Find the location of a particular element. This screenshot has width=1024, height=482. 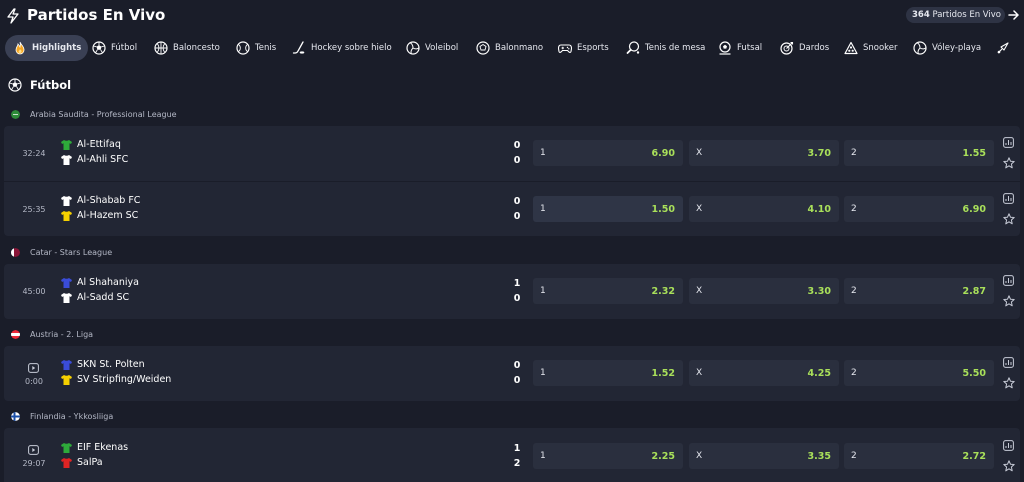

league-name: Austria - 2. Liga is located at coordinates (62, 334).